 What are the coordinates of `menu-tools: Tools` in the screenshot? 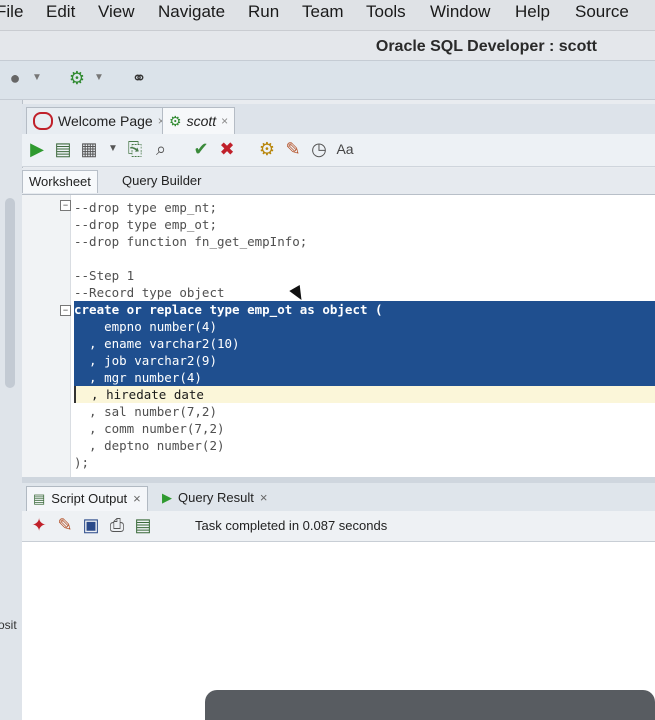 It's located at (386, 12).